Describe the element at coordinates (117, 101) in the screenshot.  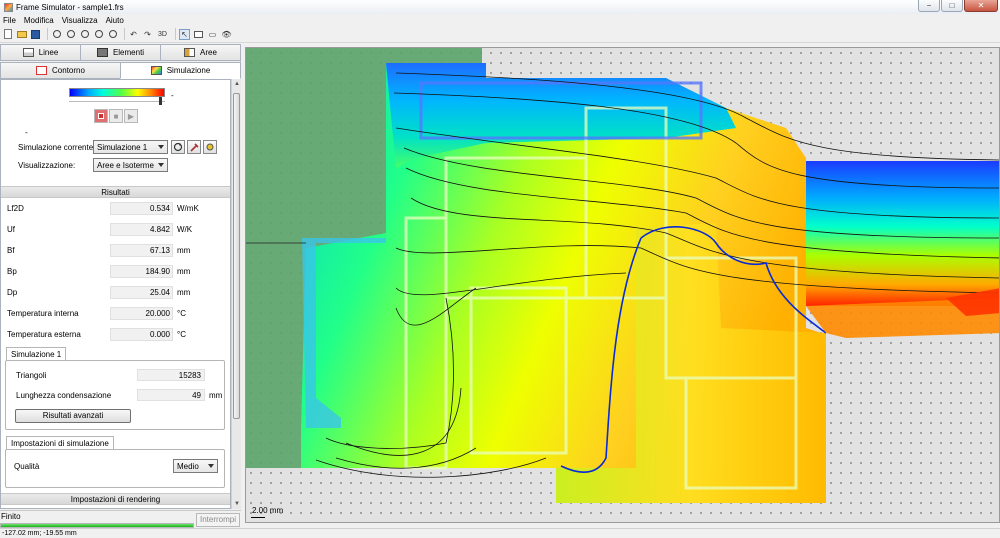
I see `color-range-track` at that location.